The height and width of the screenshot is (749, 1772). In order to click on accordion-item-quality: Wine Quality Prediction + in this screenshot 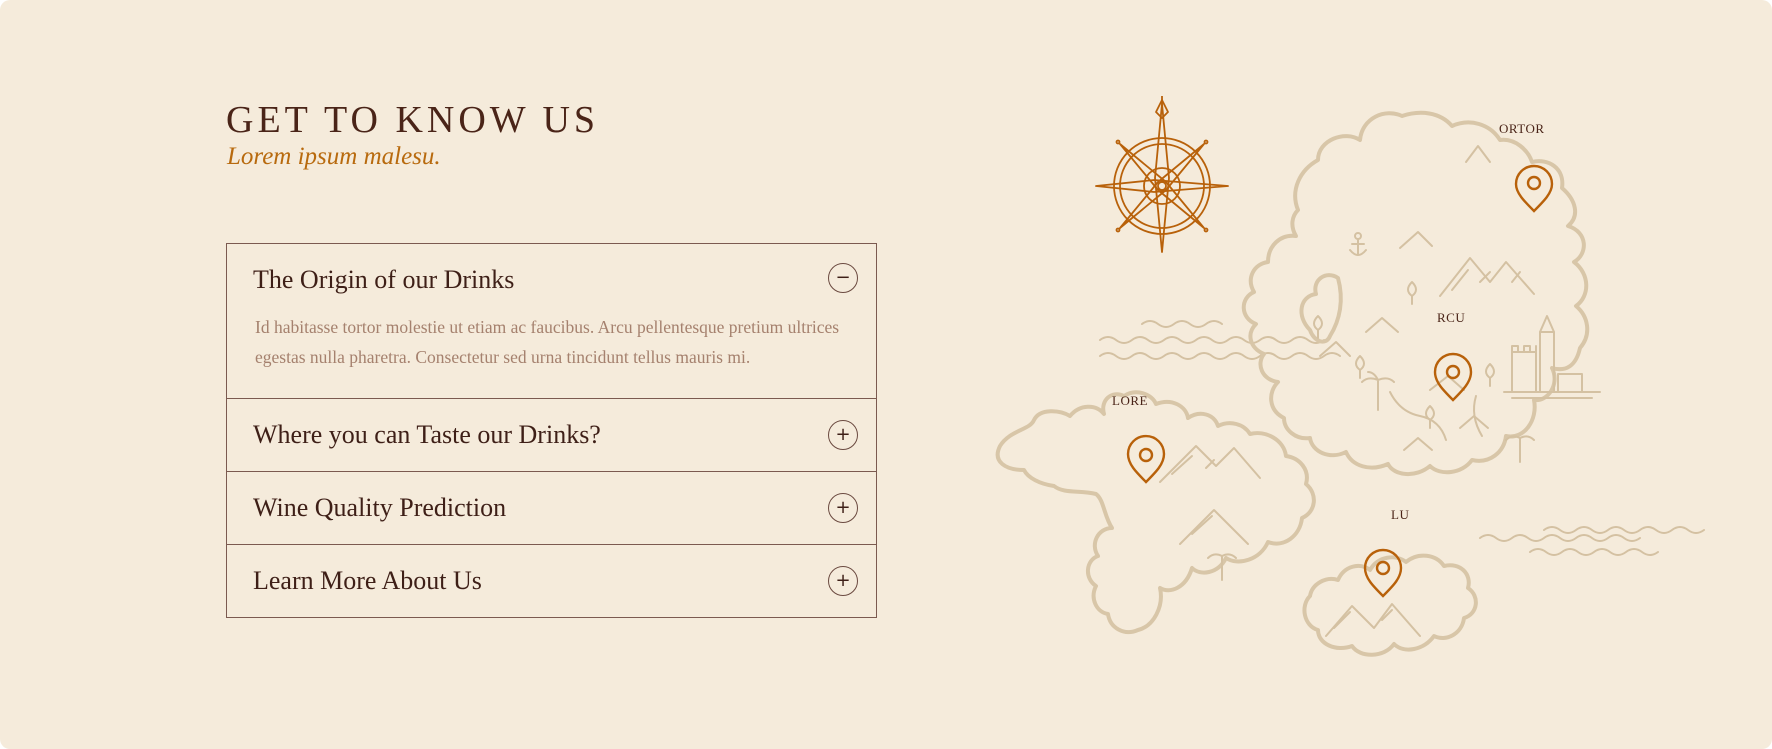, I will do `click(551, 507)`.